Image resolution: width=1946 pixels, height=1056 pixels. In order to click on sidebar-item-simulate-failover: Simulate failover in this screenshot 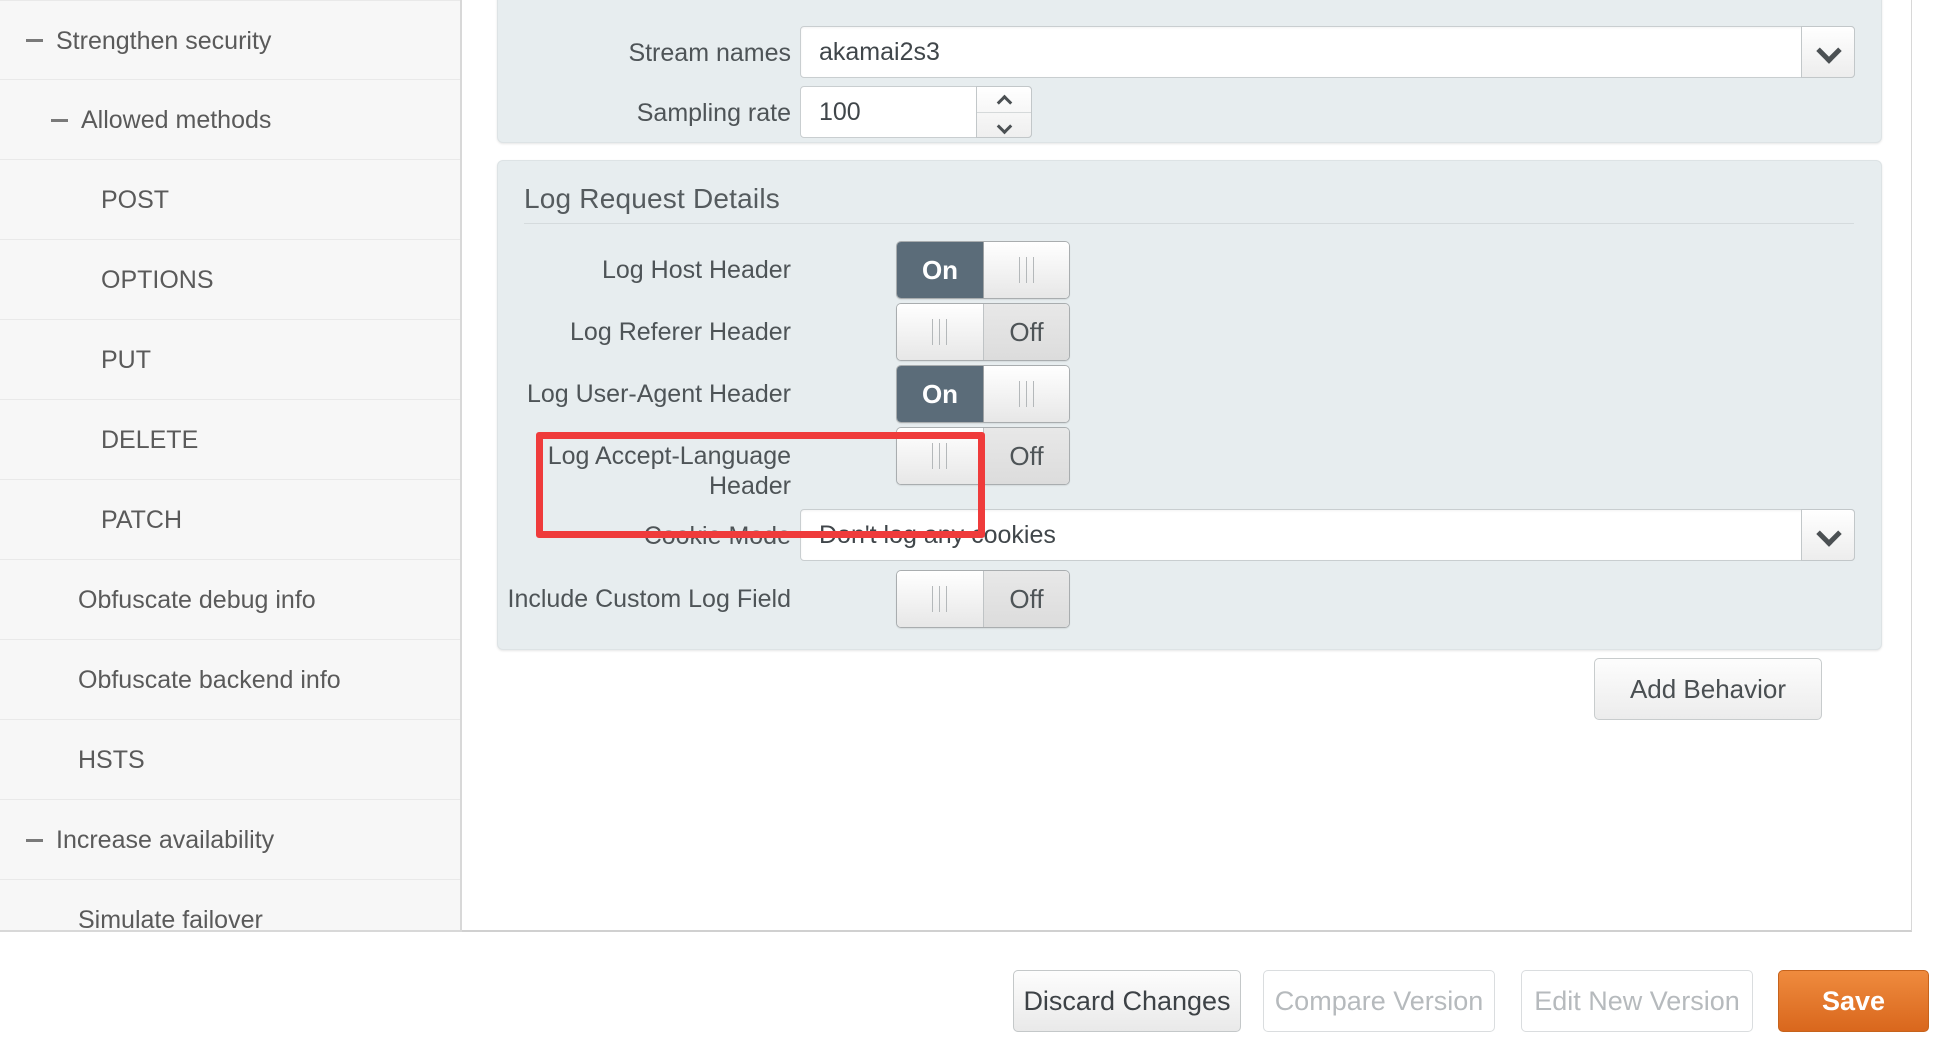, I will do `click(230, 906)`.